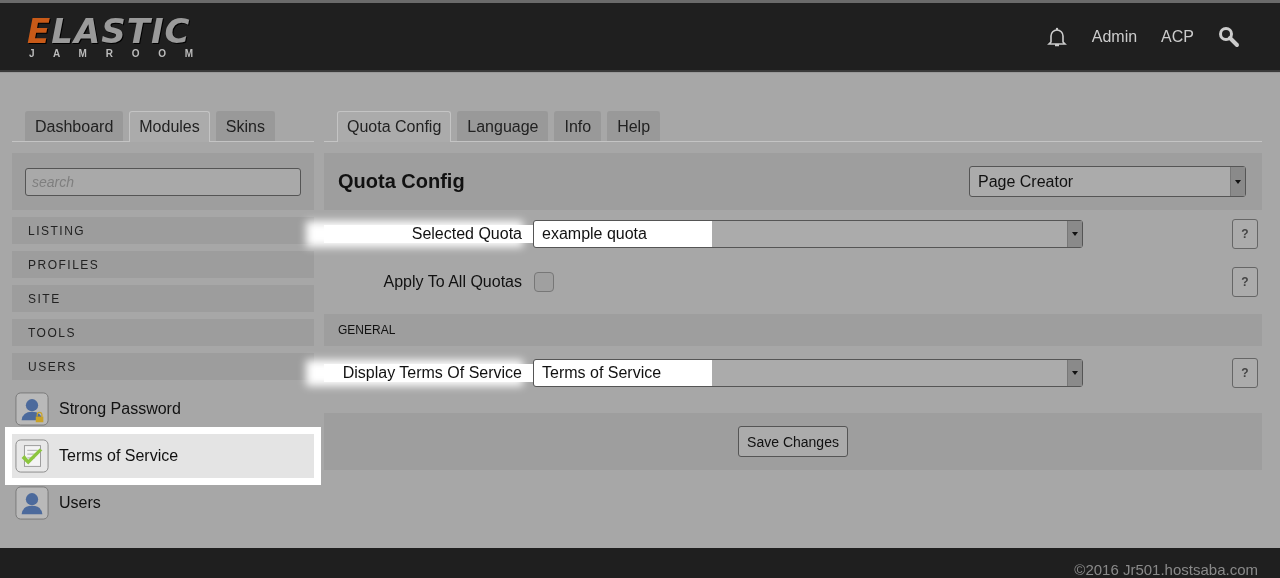 This screenshot has width=1280, height=578. What do you see at coordinates (163, 366) in the screenshot?
I see `section-header: USERS` at bounding box center [163, 366].